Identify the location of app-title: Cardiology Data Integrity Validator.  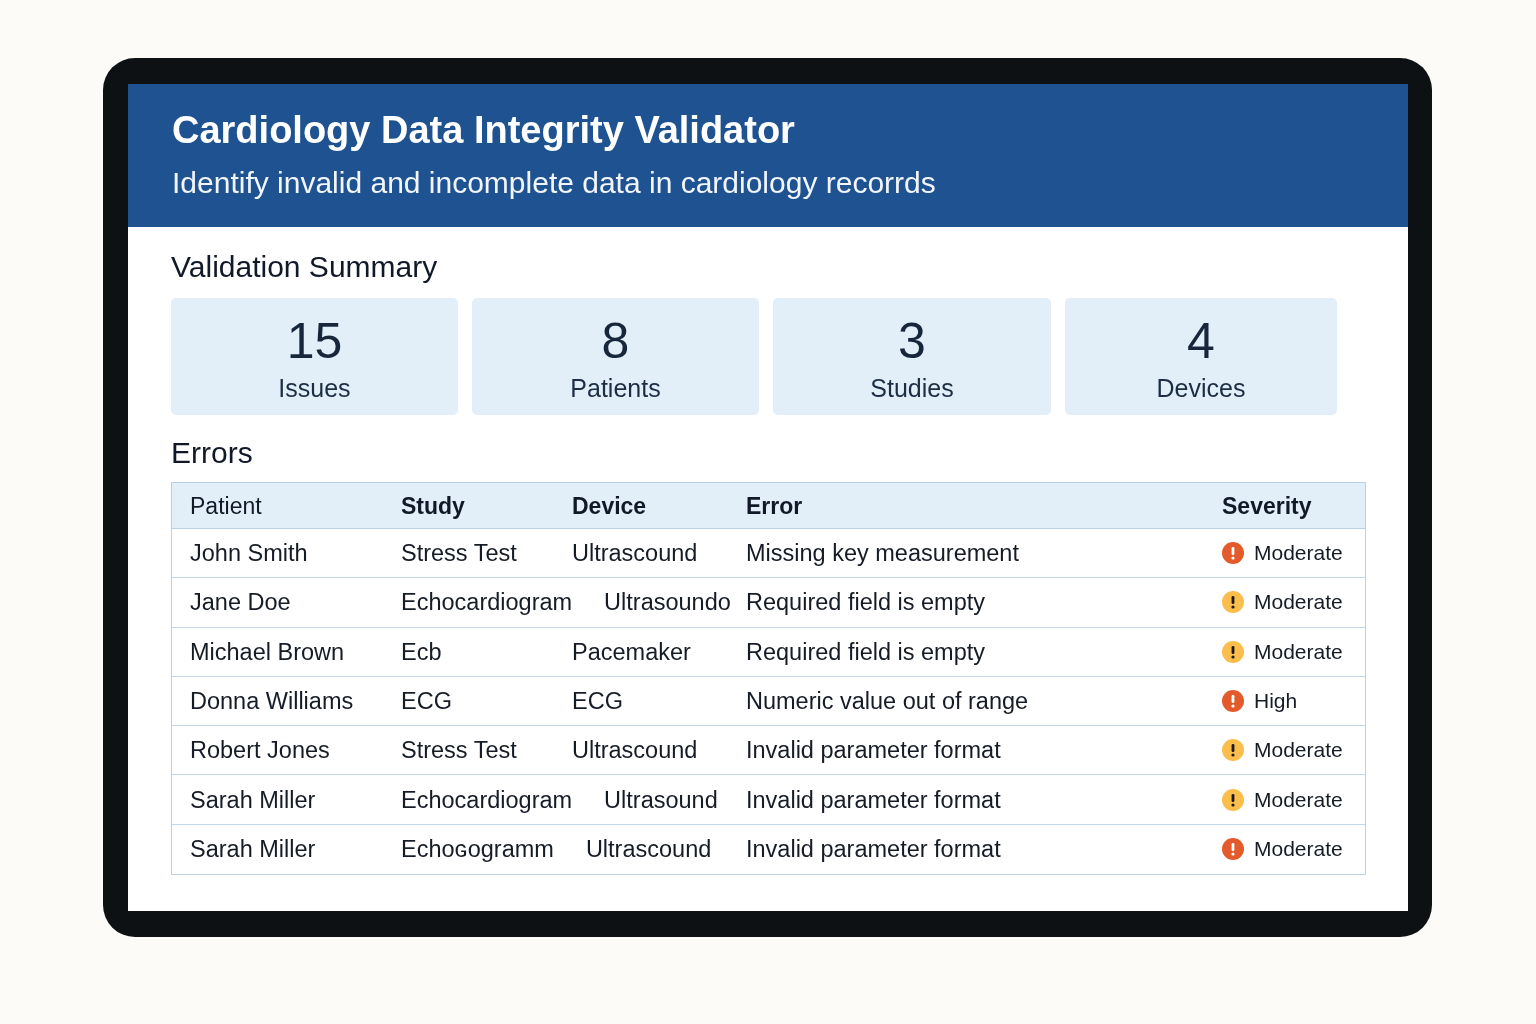
(483, 130).